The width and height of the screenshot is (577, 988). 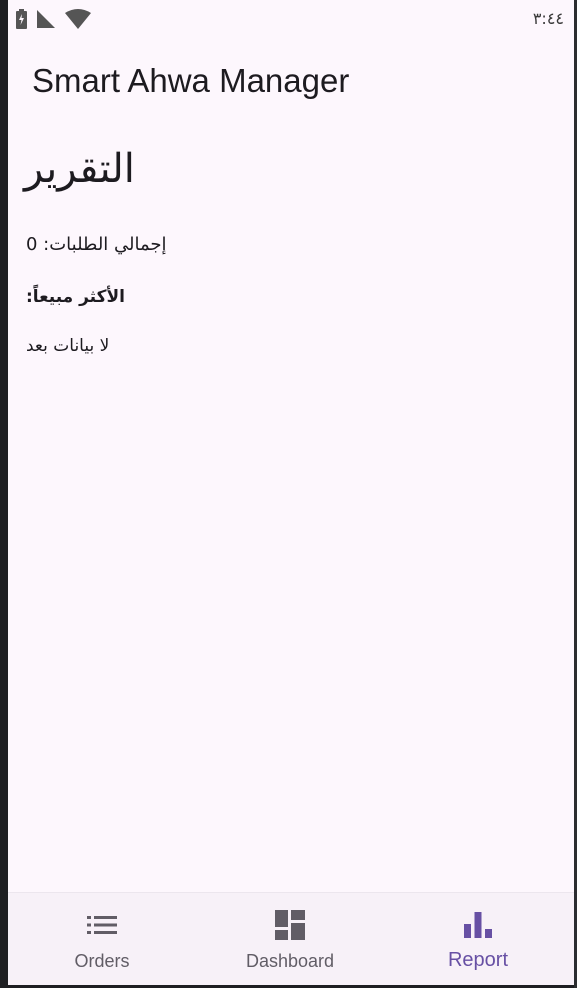 I want to click on nav-label-dashboard: Dashboard, so click(x=290, y=961).